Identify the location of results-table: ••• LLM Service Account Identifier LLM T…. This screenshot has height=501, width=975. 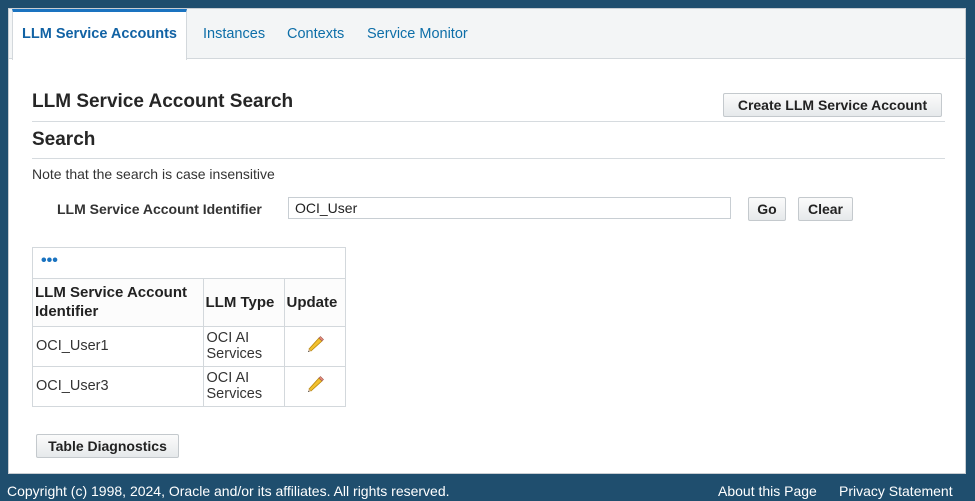
(189, 327).